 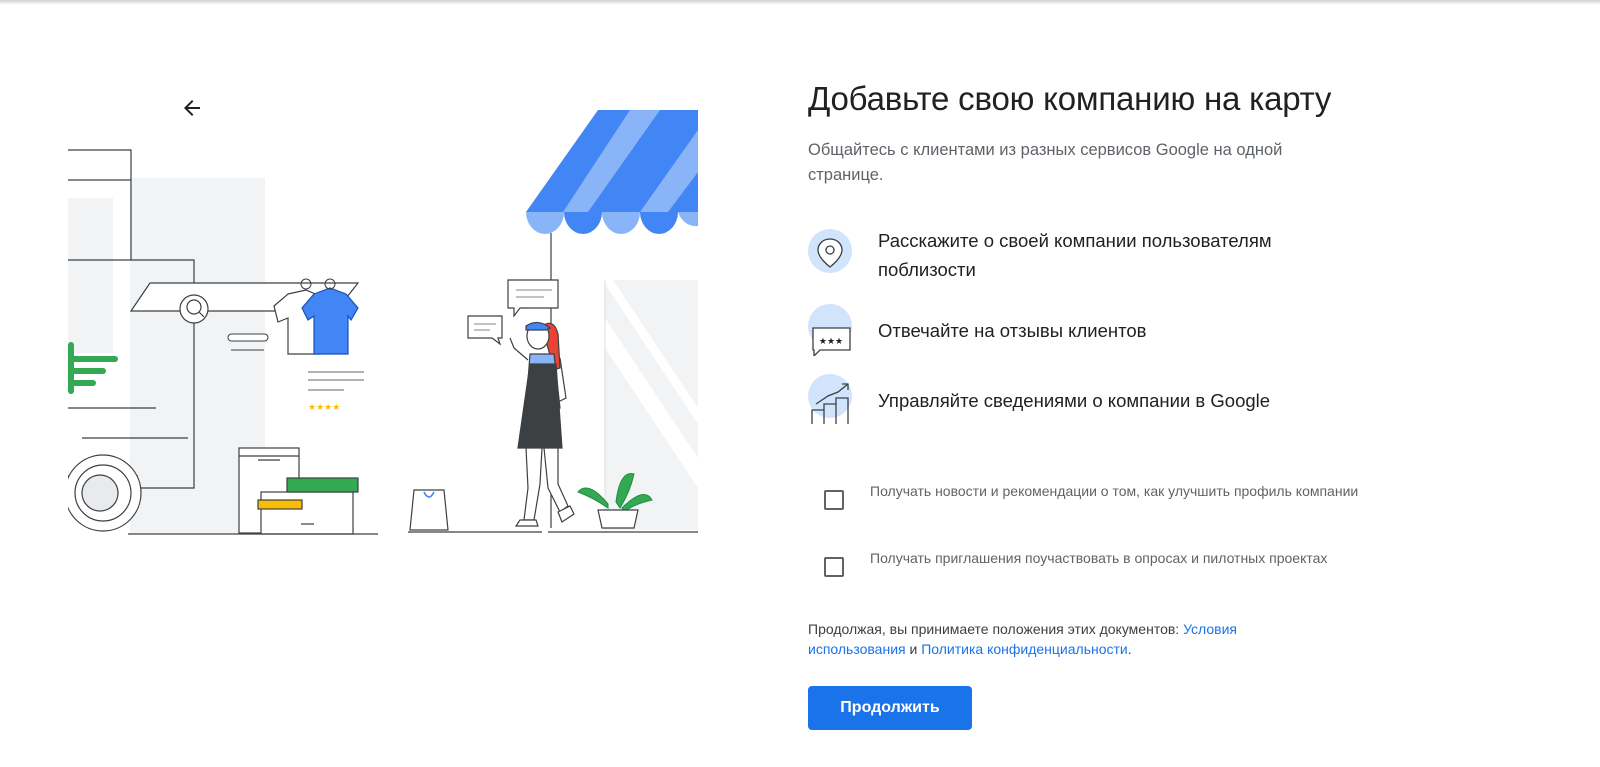 What do you see at coordinates (890, 708) in the screenshot?
I see `continue-button: Продолжить` at bounding box center [890, 708].